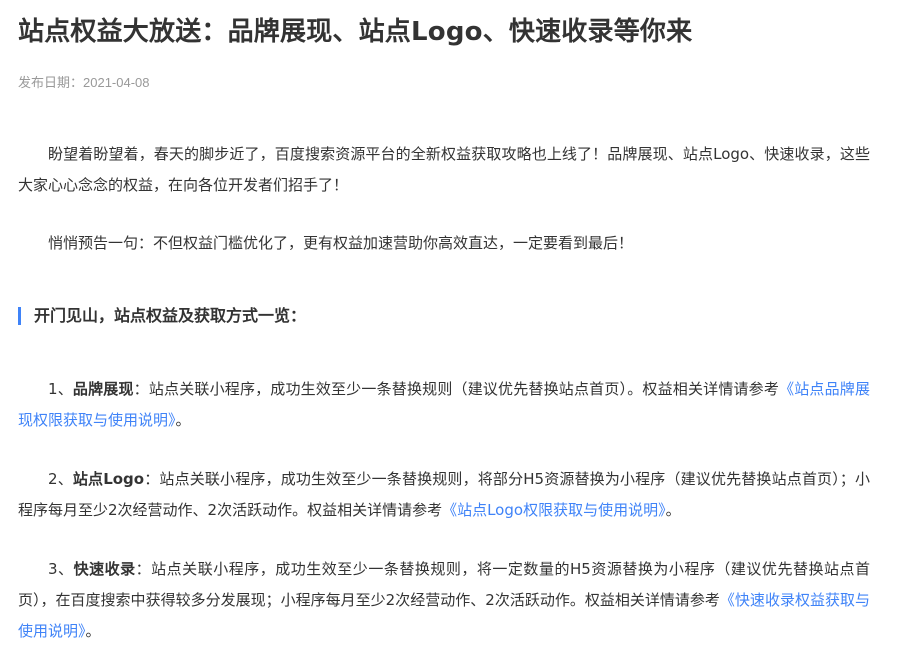 Image resolution: width=912 pixels, height=665 pixels. What do you see at coordinates (51, 83) in the screenshot?
I see `publish-label: 发布日期：` at bounding box center [51, 83].